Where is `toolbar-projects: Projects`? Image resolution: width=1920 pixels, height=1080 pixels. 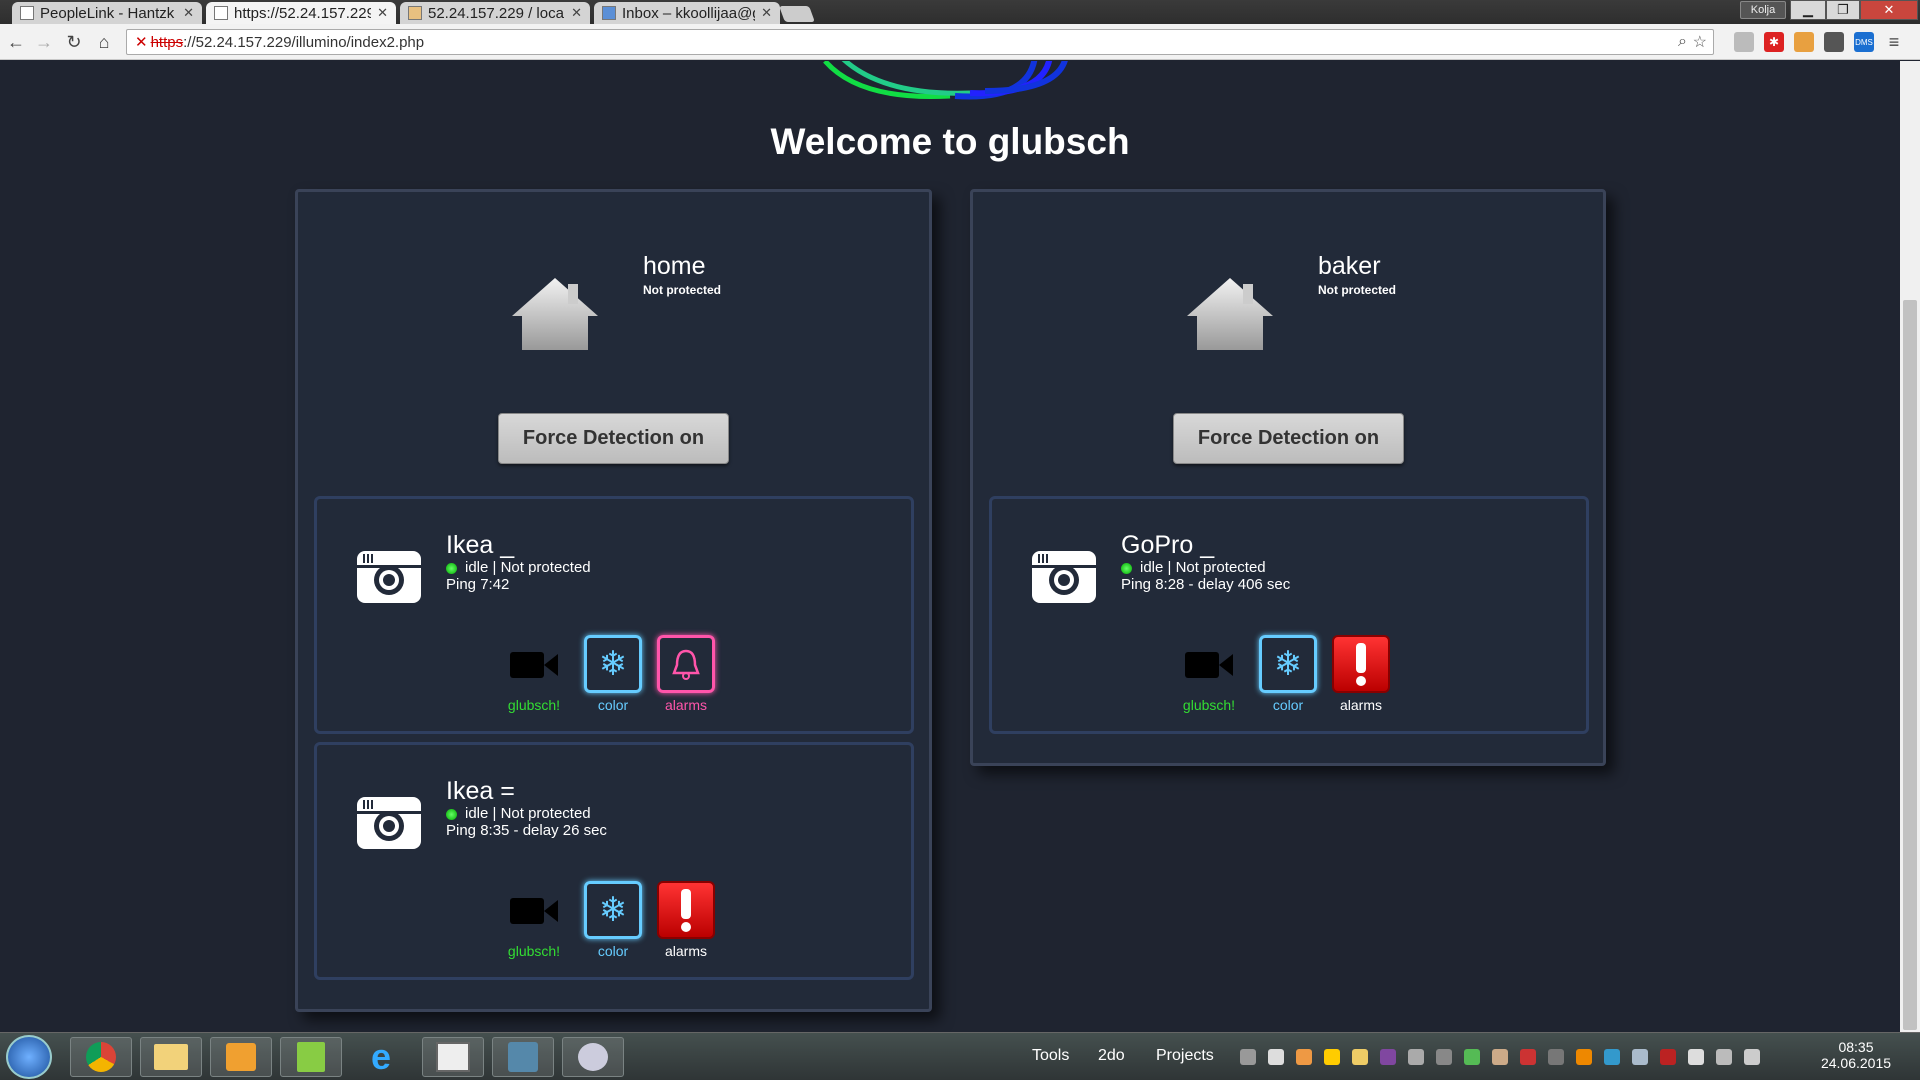
toolbar-projects: Projects is located at coordinates (1185, 1056).